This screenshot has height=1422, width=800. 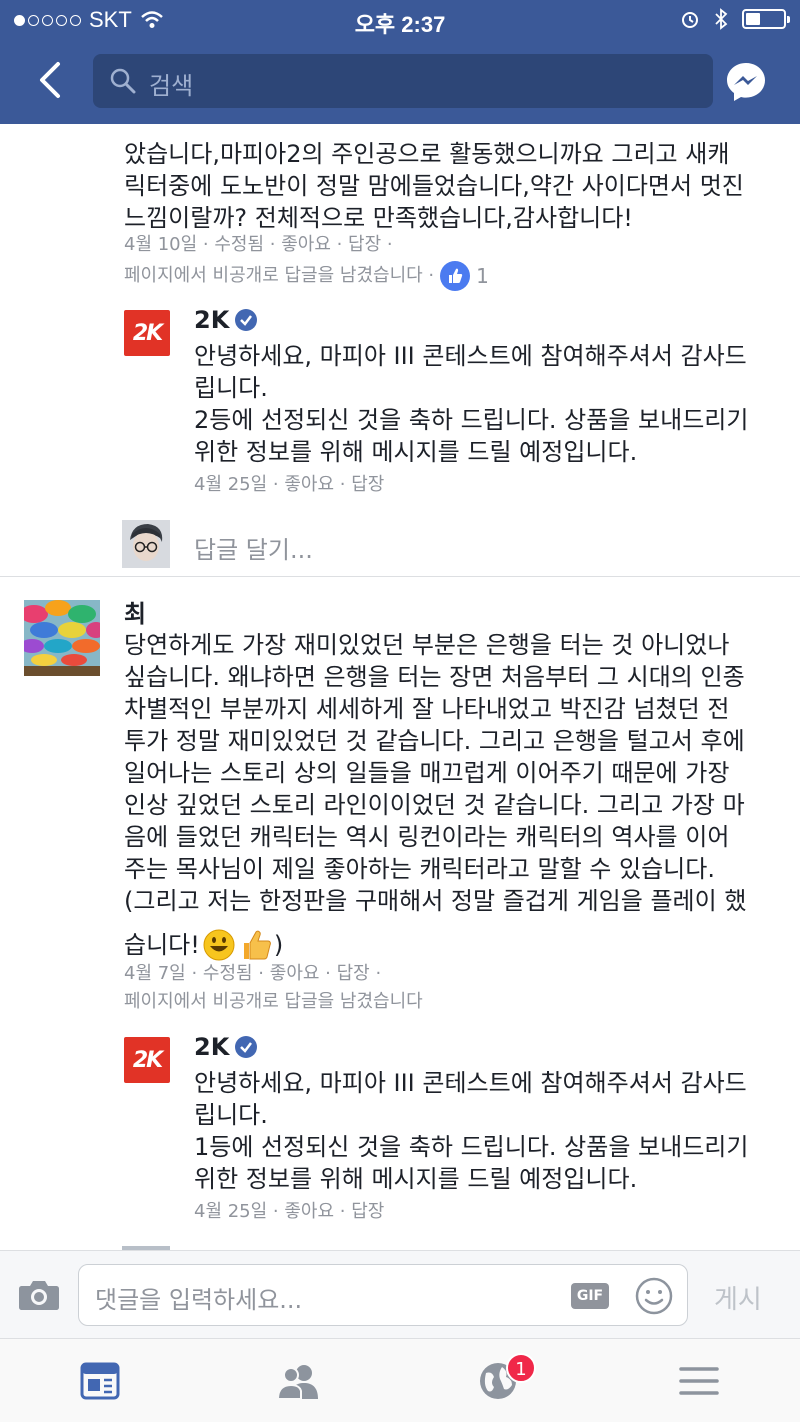 What do you see at coordinates (100, 1381) in the screenshot?
I see `news-feed-icon` at bounding box center [100, 1381].